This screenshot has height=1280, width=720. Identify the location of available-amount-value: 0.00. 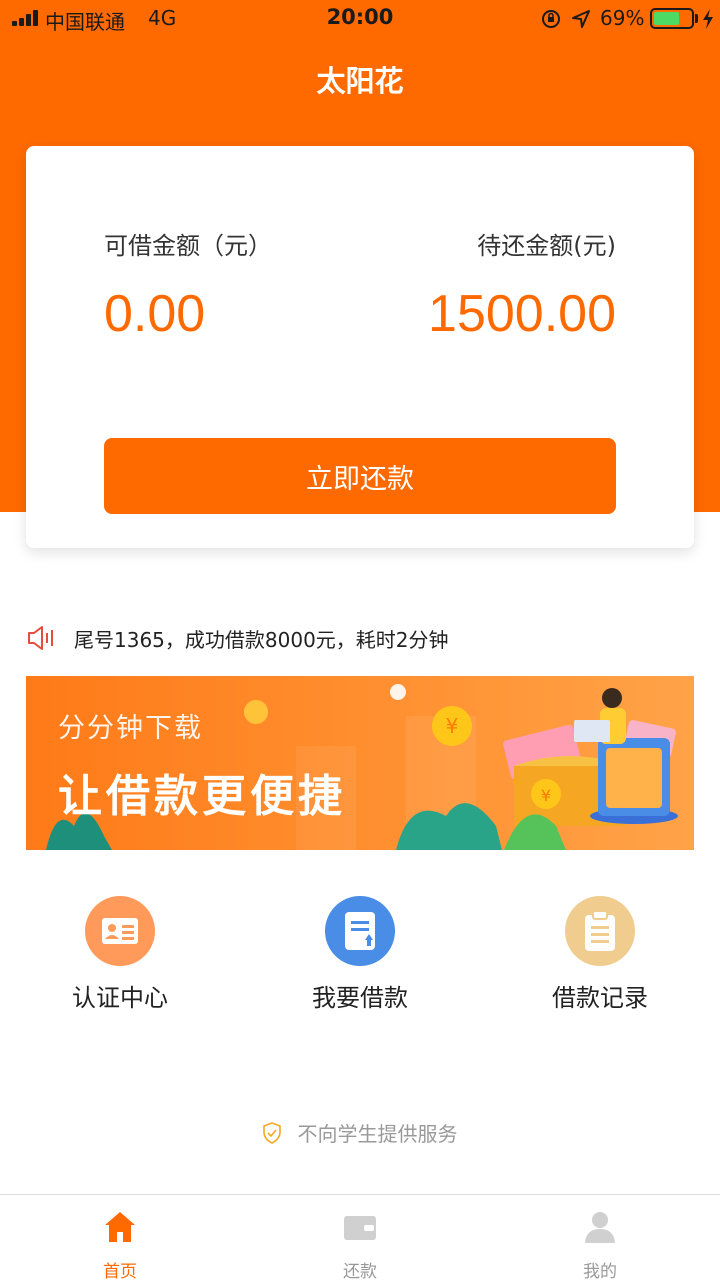
(155, 314).